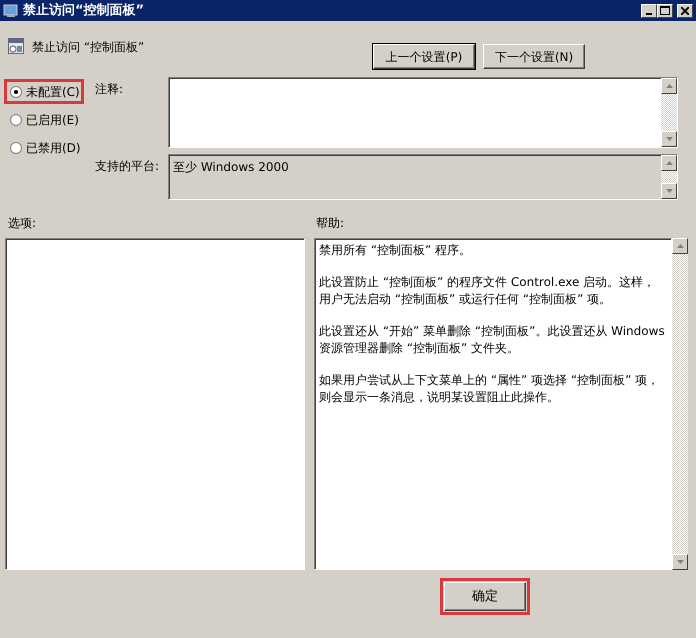 The height and width of the screenshot is (638, 696). What do you see at coordinates (487, 291) in the screenshot?
I see `help-paragraph: 此设置防止 “控制面板” 的程序文件 Control.exe 启动。这样，用户无法启动 “控制面板” 或运行任何 “控制面板” 项。` at bounding box center [487, 291].